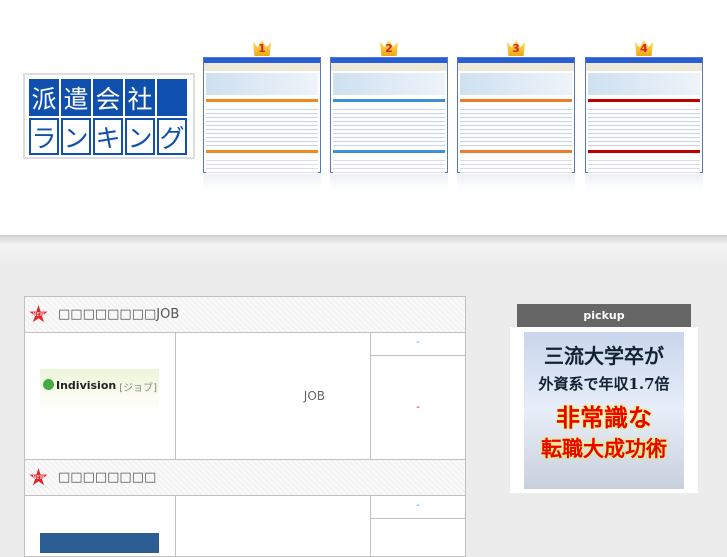 This screenshot has height=557, width=727. Describe the element at coordinates (99, 543) in the screenshot. I see `company-logo` at that location.